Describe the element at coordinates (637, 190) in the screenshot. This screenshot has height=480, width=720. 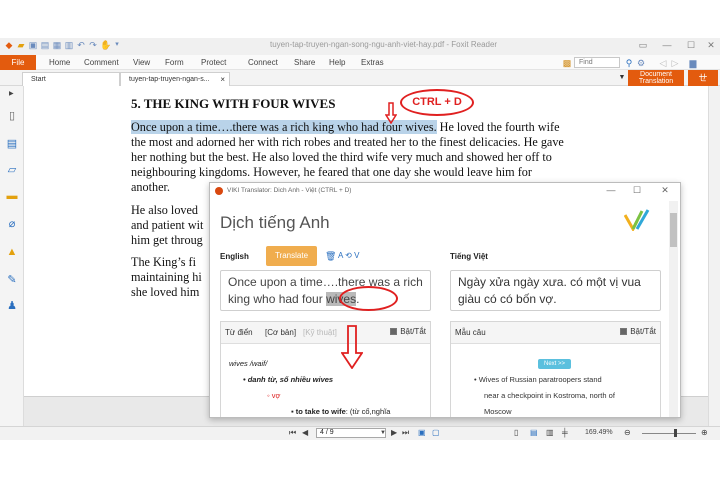
I see `translator-maximize-button: ☐` at that location.